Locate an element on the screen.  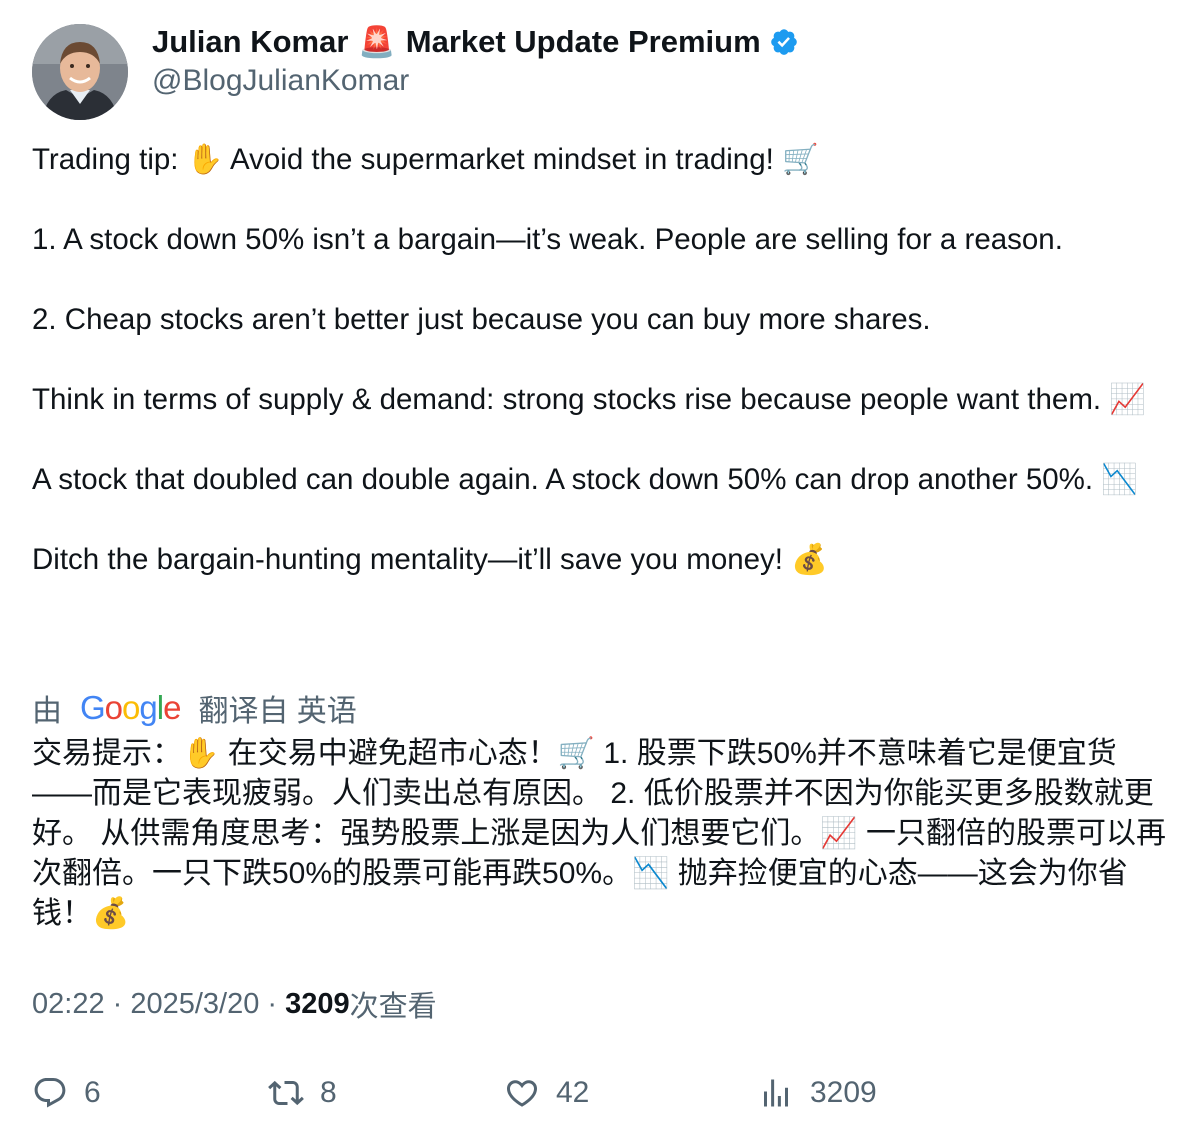
retweet-icon is located at coordinates (286, 1093).